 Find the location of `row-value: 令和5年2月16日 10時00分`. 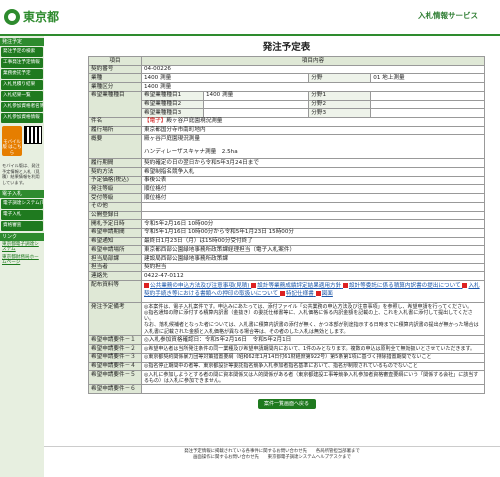

row-value: 令和5年2月16日 10時00分 is located at coordinates (313, 224).